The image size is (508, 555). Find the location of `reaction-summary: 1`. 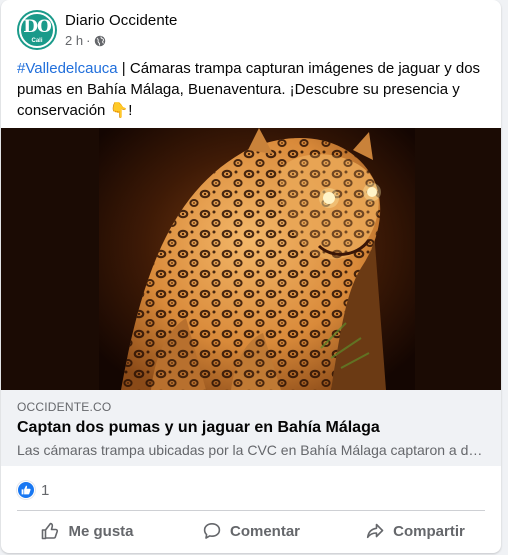

reaction-summary: 1 is located at coordinates (33, 490).